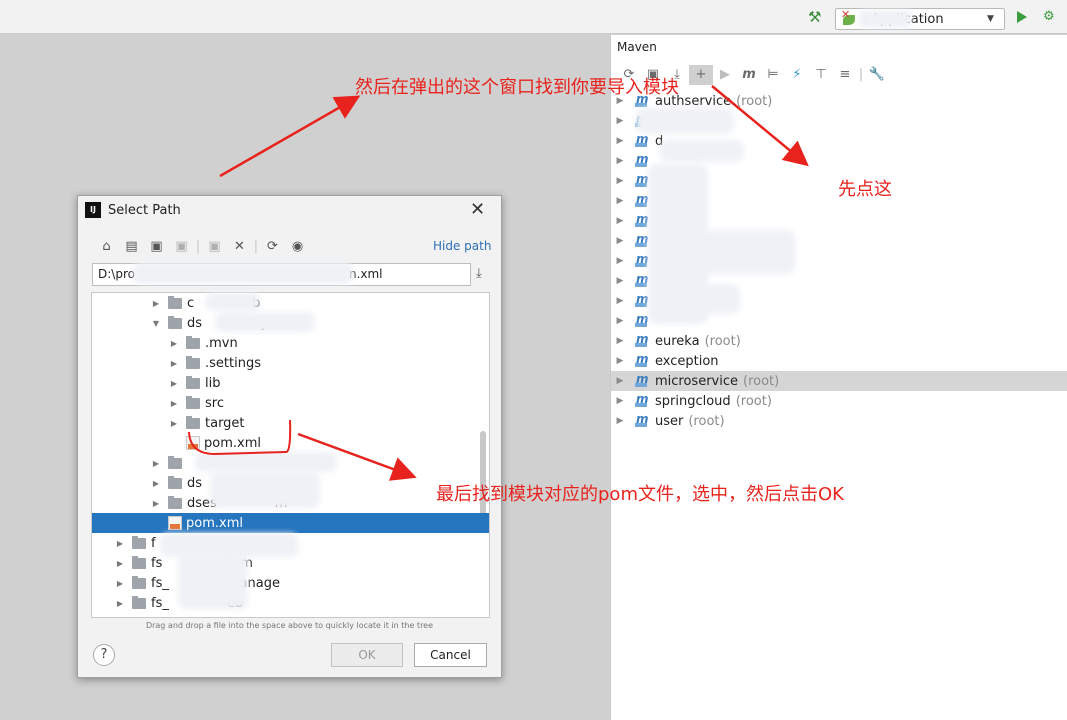 The height and width of the screenshot is (720, 1067). I want to click on file-tree-row: ▶fs_eb, so click(290, 603).